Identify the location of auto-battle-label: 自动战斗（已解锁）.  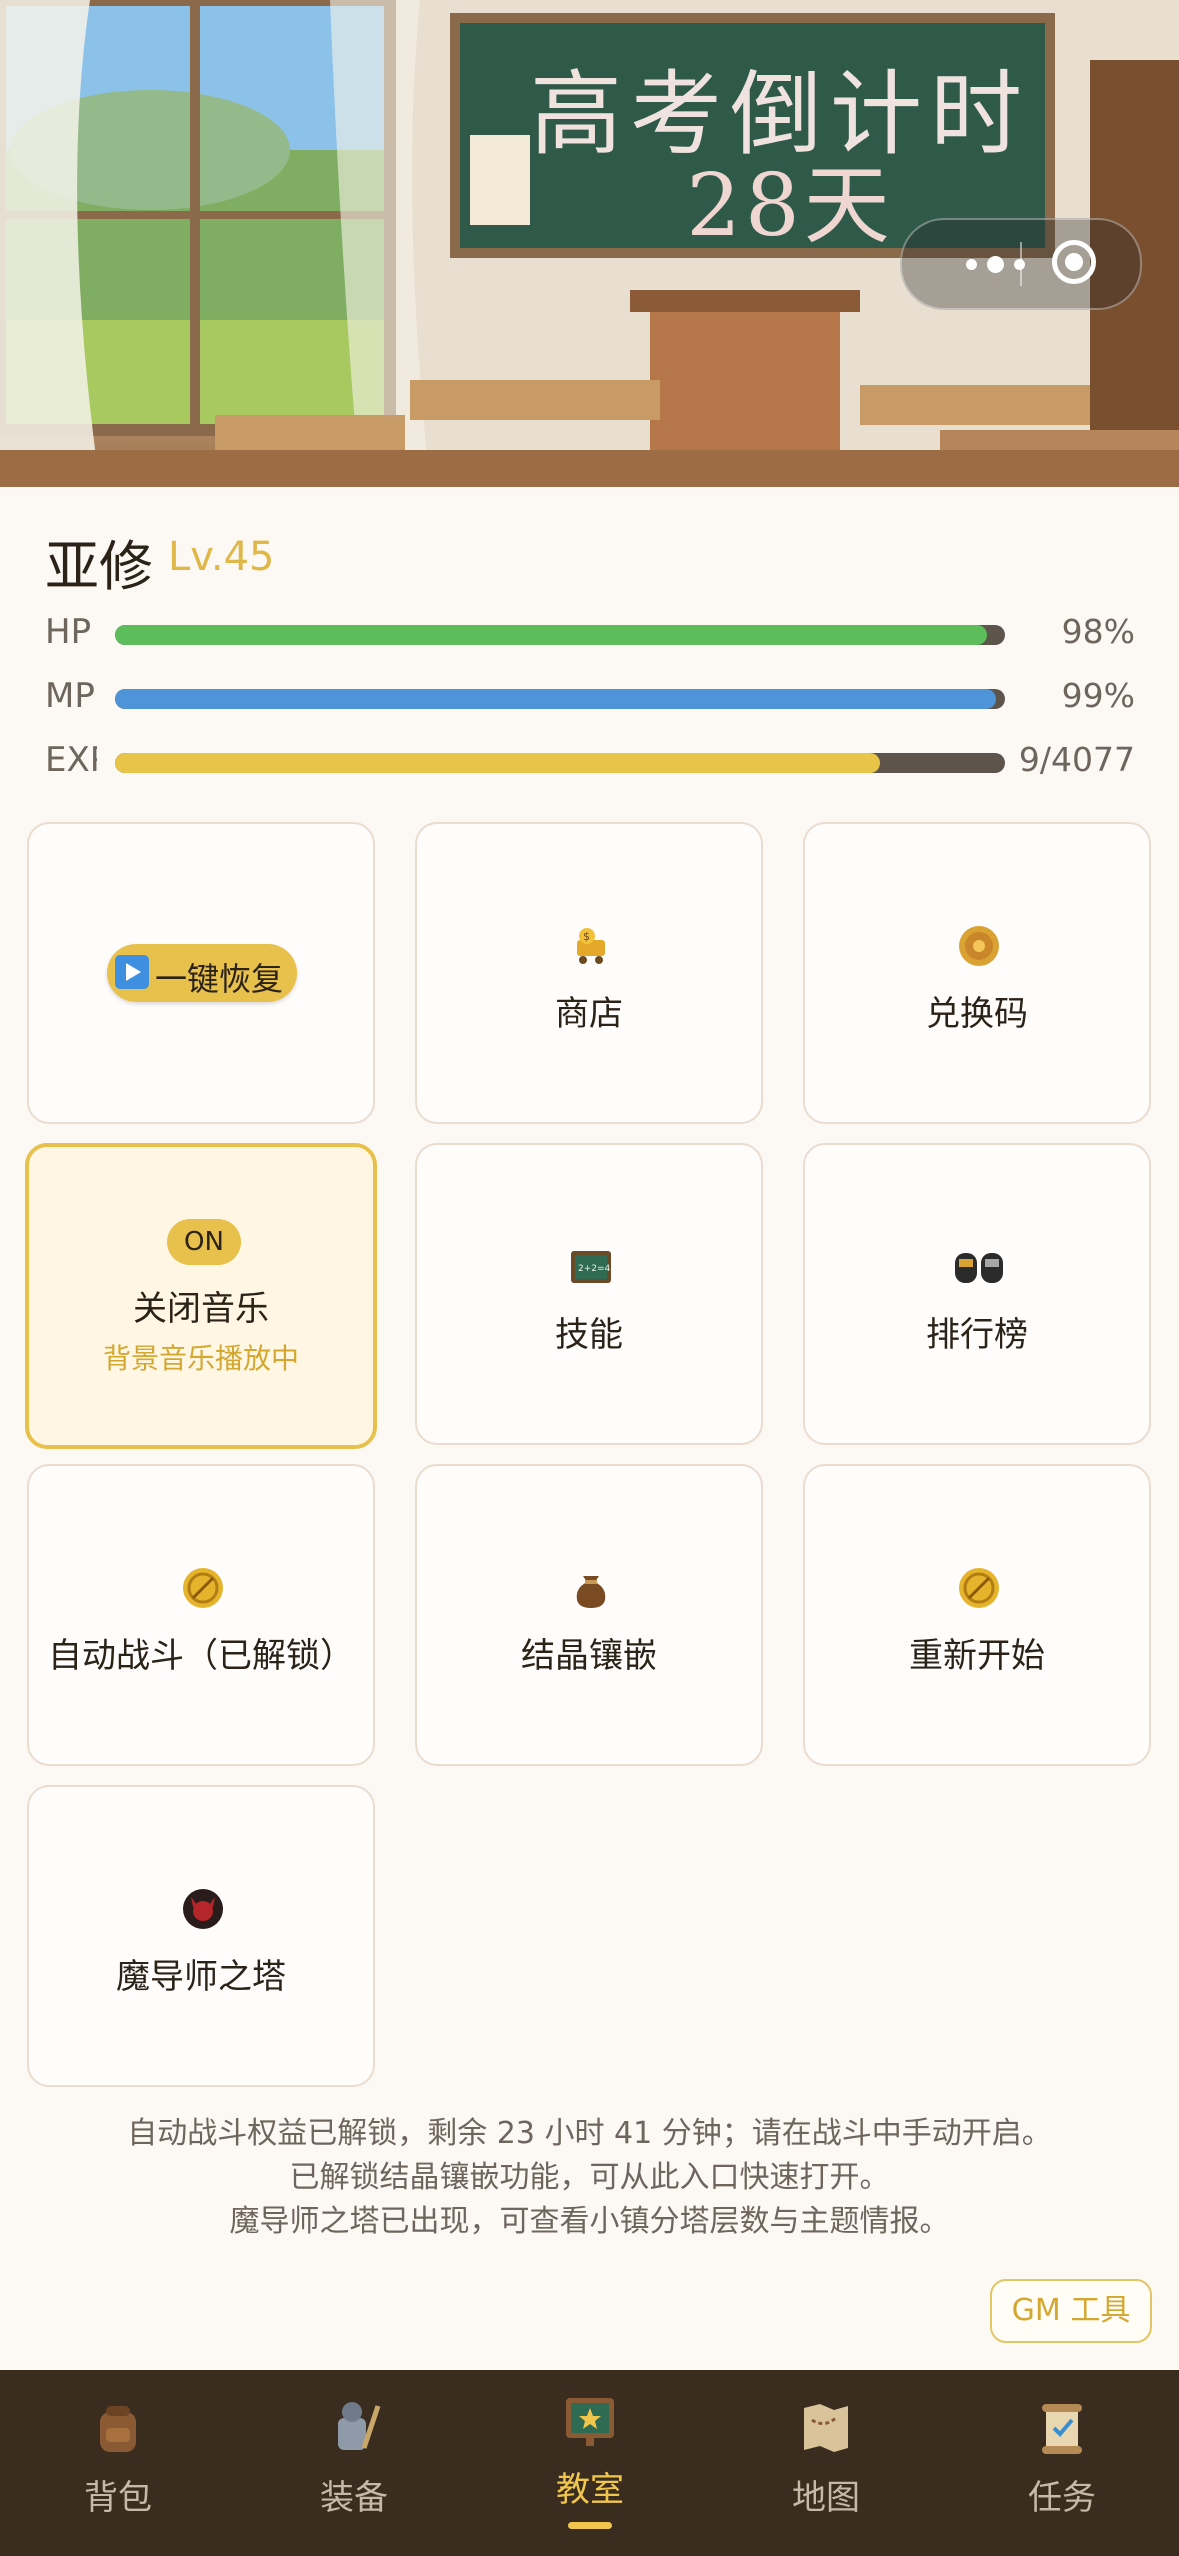
(201, 1656).